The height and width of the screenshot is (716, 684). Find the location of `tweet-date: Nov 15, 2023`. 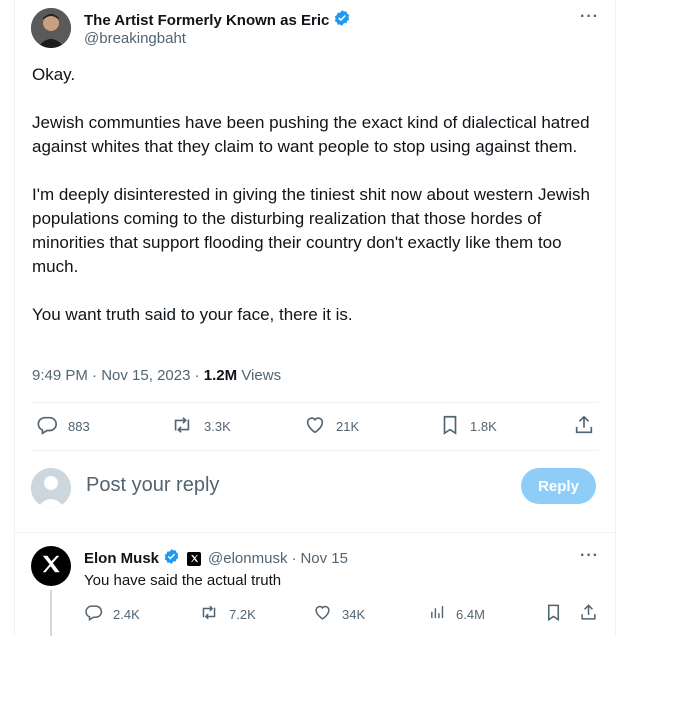

tweet-date: Nov 15, 2023 is located at coordinates (145, 375).